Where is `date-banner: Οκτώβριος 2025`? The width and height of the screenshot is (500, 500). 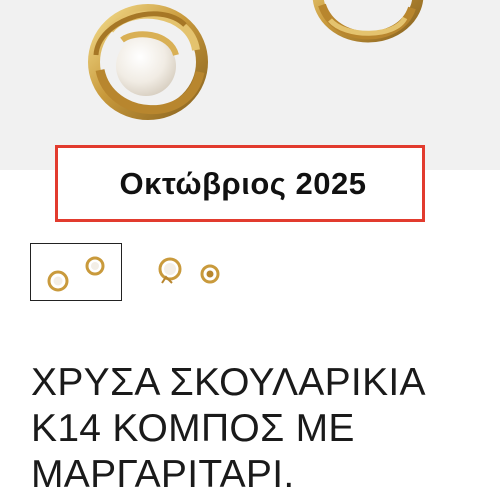
date-banner: Οκτώβριος 2025 is located at coordinates (240, 183).